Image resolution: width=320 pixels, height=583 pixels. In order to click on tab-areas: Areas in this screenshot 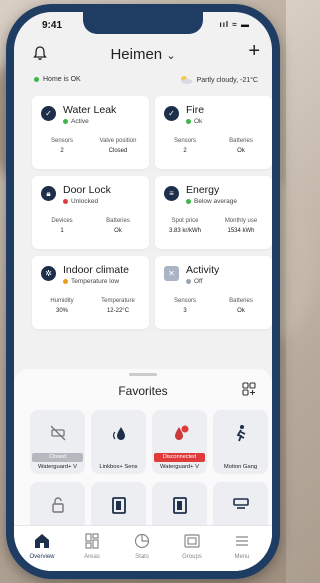, I will do `click(92, 546)`.